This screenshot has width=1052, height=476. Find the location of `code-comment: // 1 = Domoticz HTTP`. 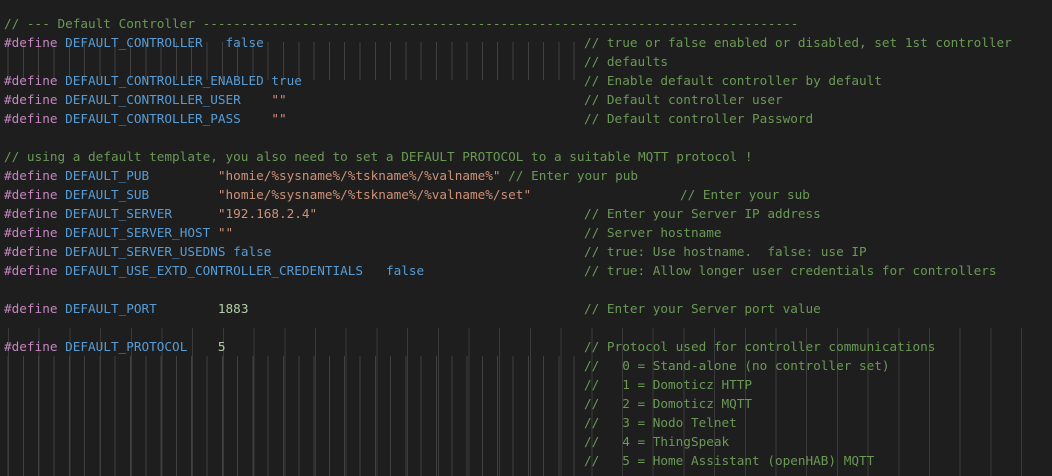

code-comment: // 1 = Domoticz HTTP is located at coordinates (668, 384).